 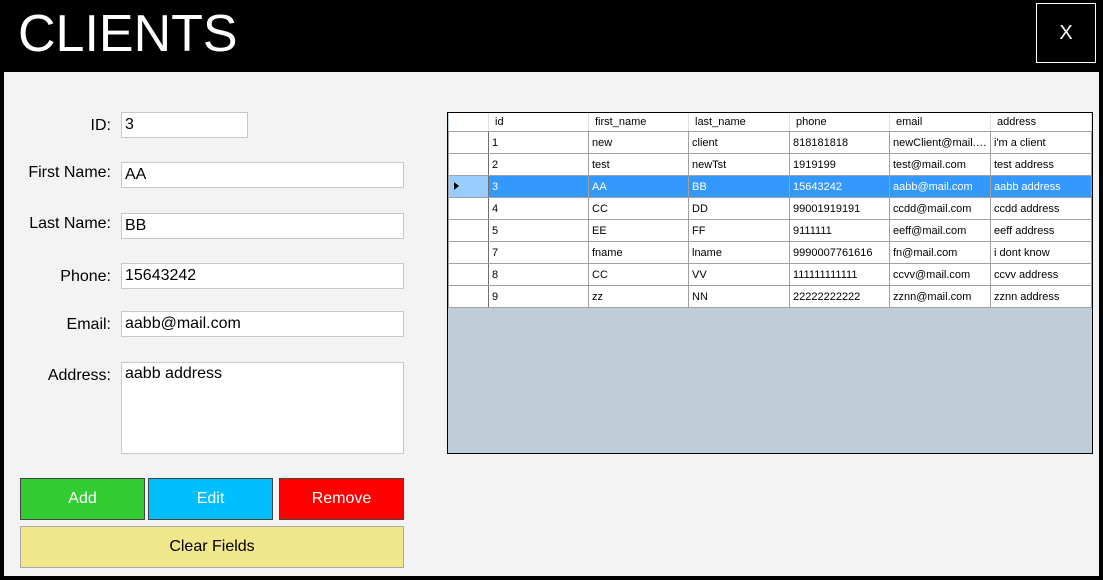 I want to click on table-cell-address: i'm a client, so click(x=1041, y=142).